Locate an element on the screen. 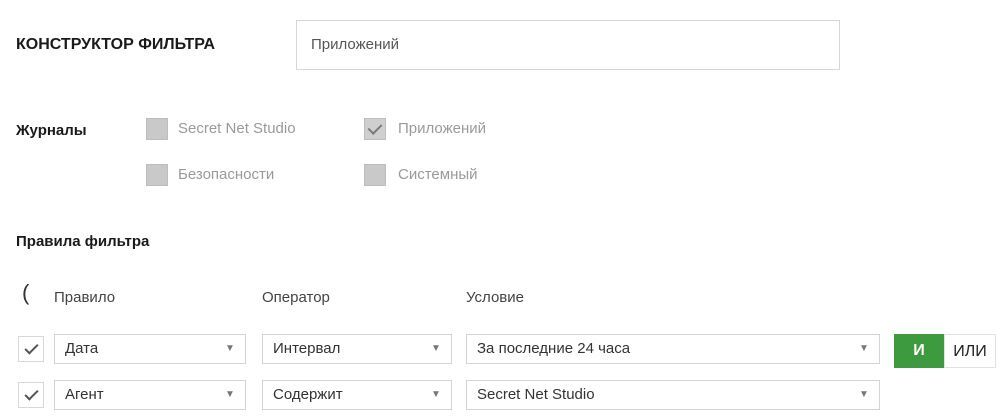 This screenshot has height=419, width=1004. column-header-rule: Правило is located at coordinates (85, 297).